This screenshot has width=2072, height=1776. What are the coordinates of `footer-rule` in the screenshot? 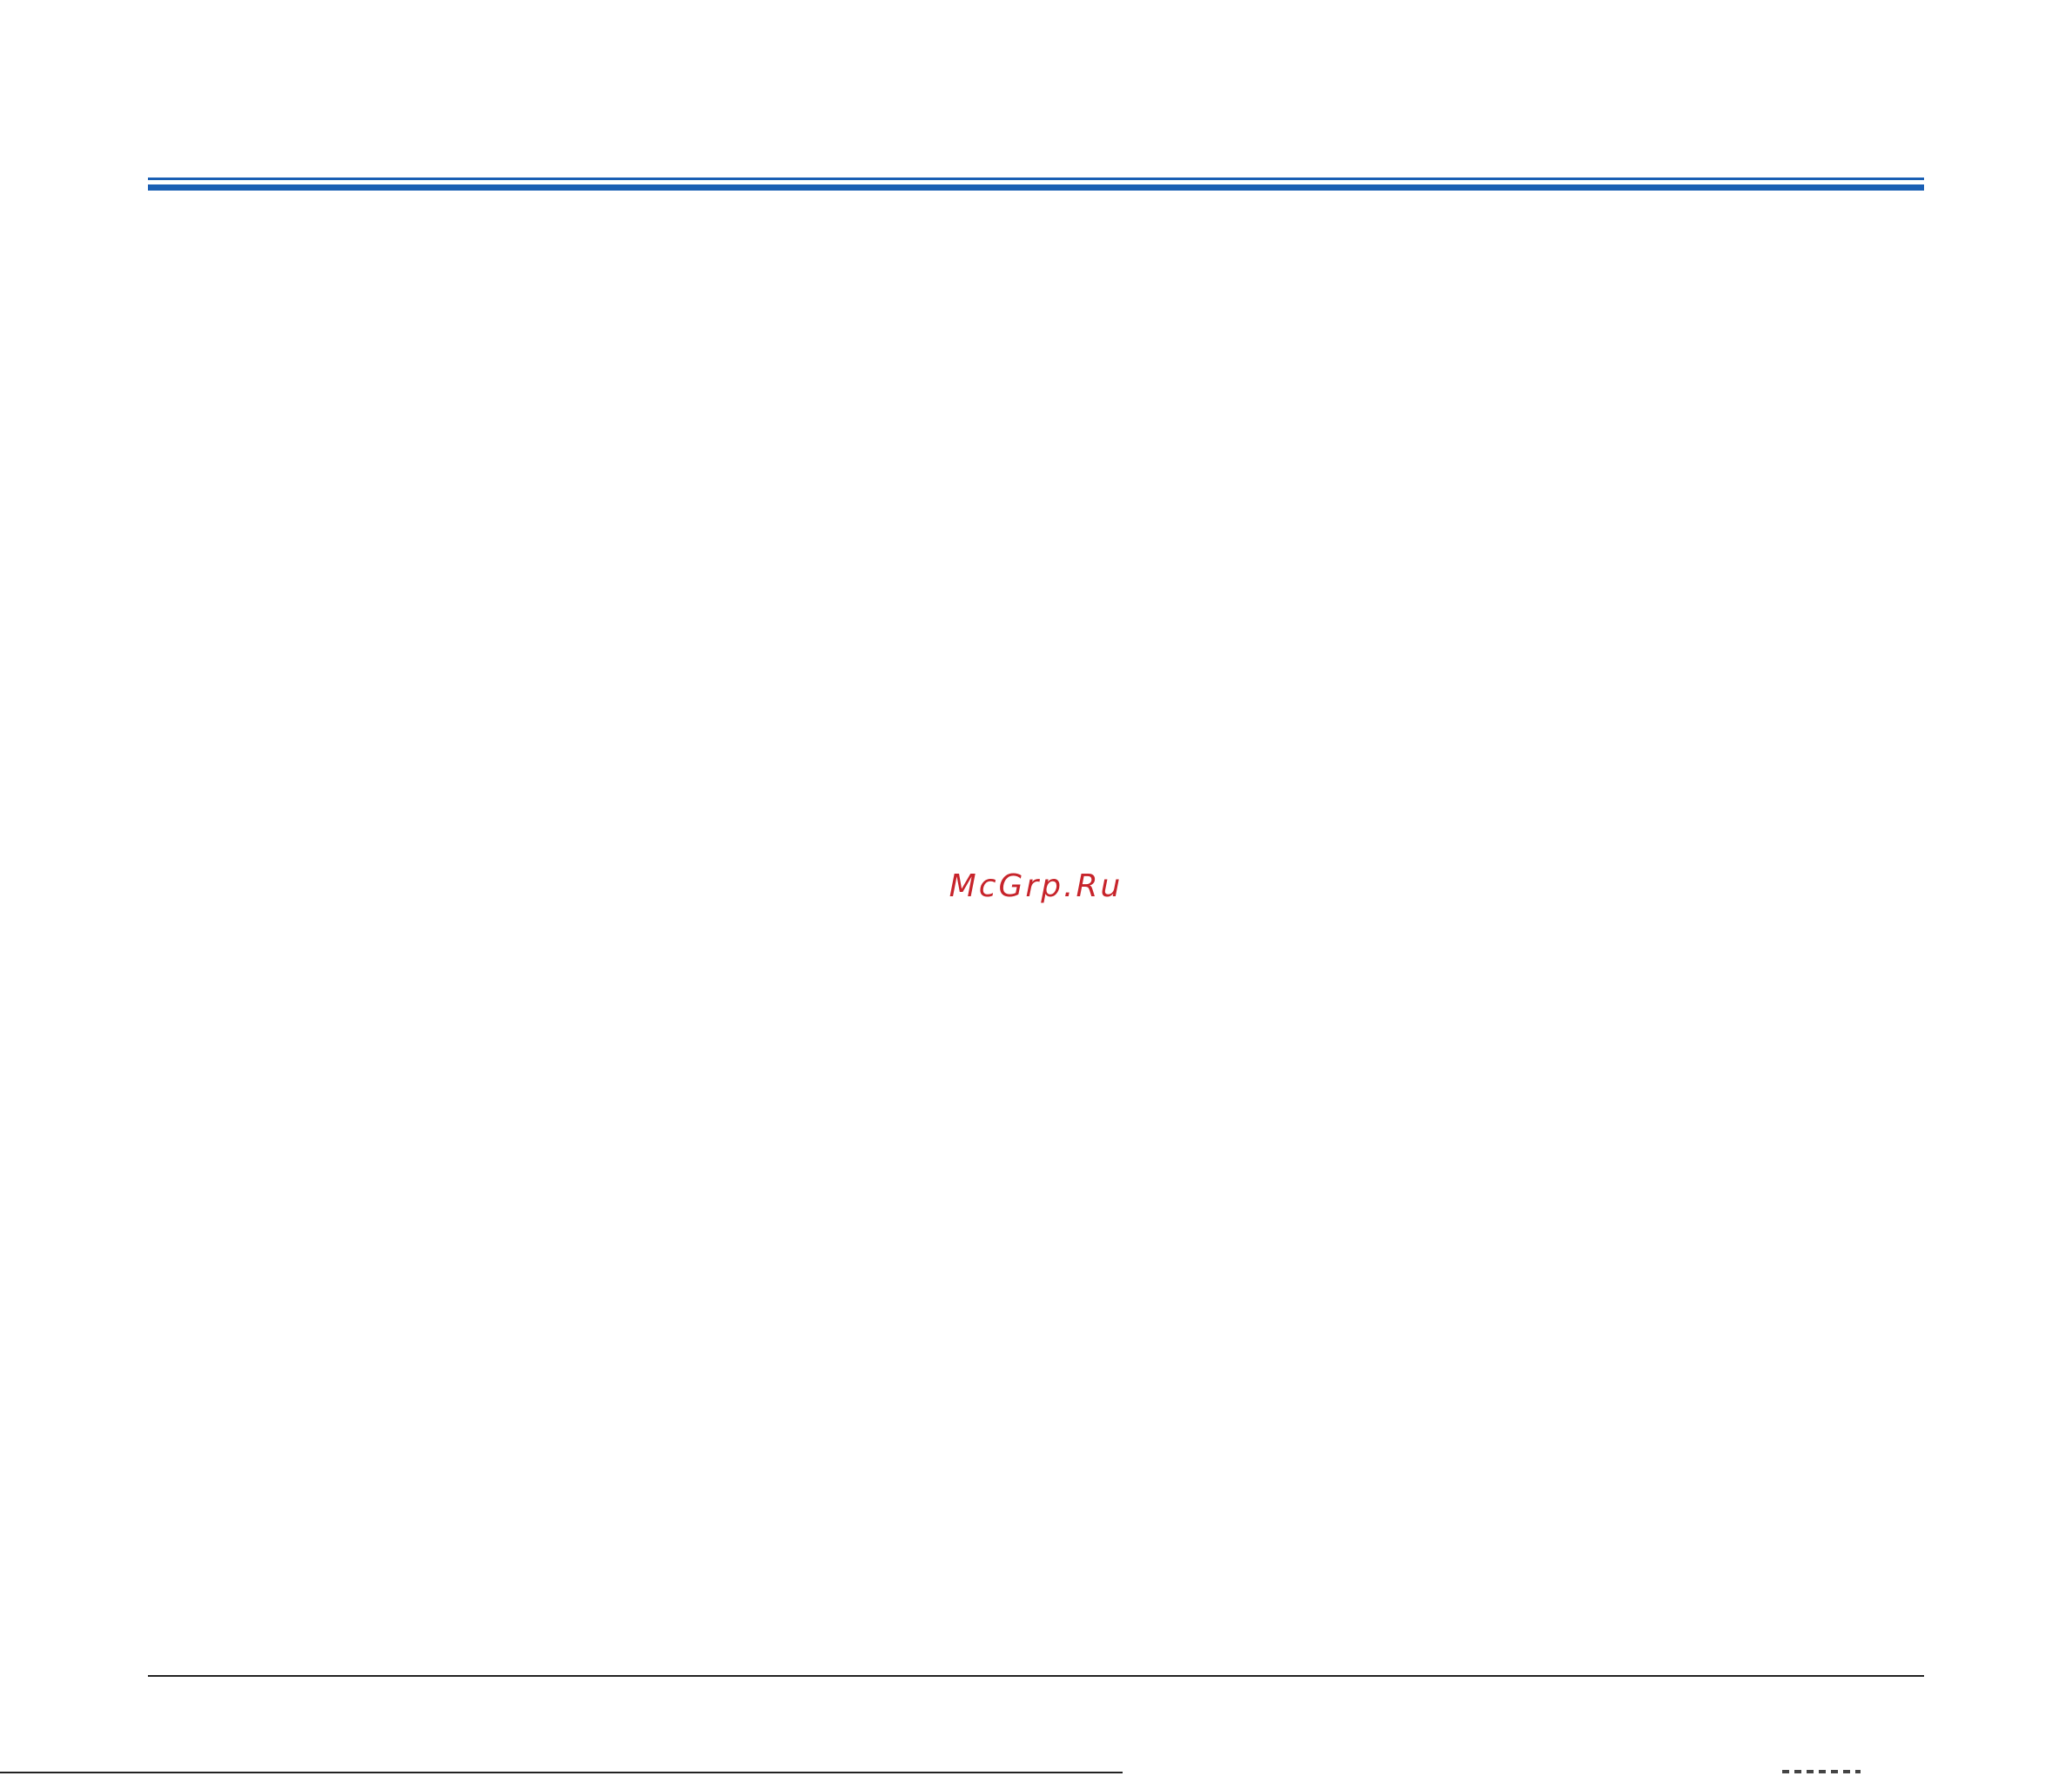 It's located at (1036, 1676).